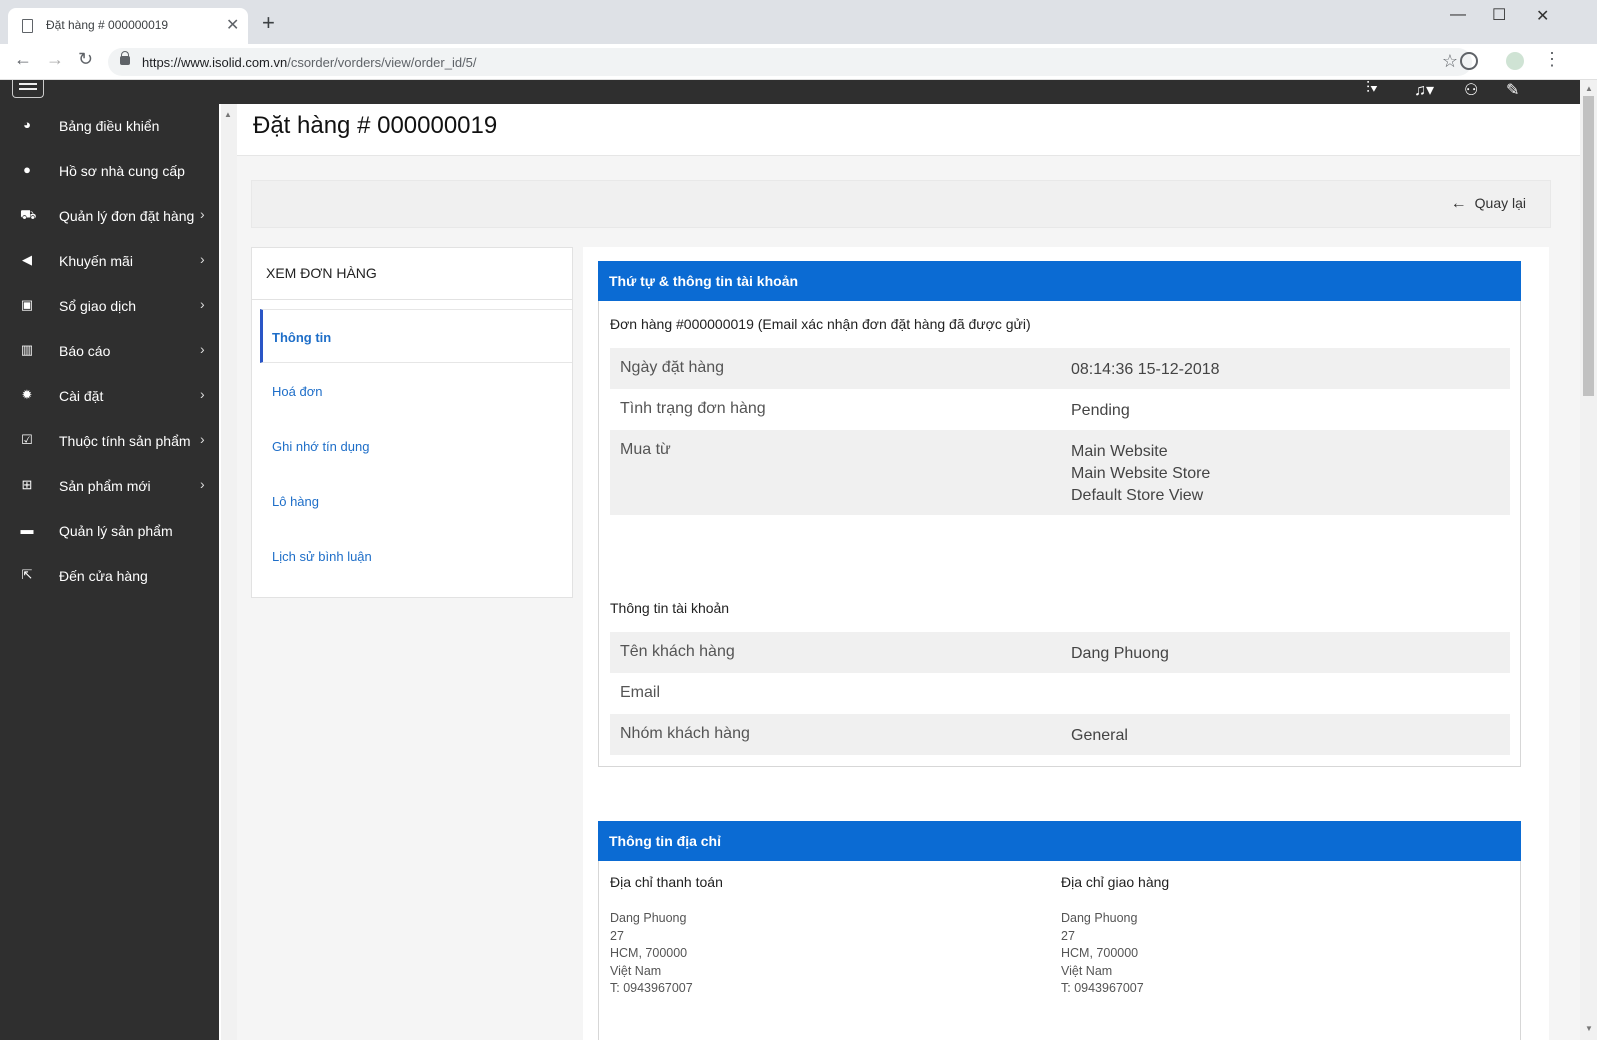 This screenshot has width=1597, height=1040. Describe the element at coordinates (412, 299) in the screenshot. I see `divider` at that location.